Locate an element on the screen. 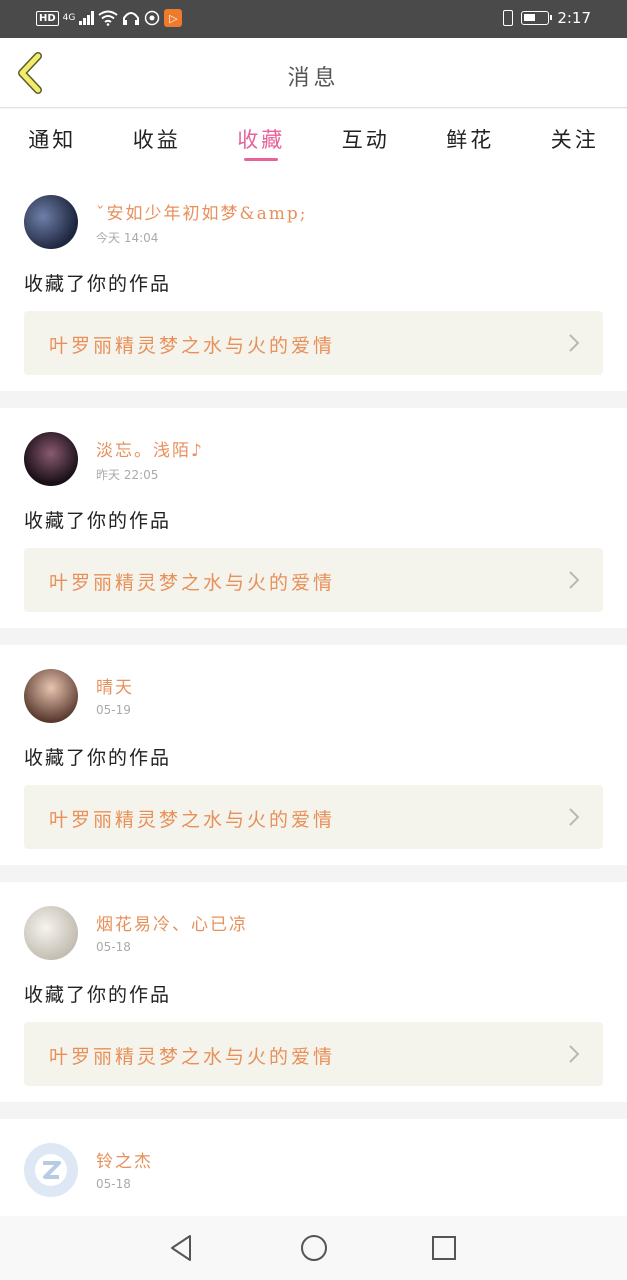 The image size is (627, 1280). user-name: 烟花易冷、心已凉 is located at coordinates (172, 922).